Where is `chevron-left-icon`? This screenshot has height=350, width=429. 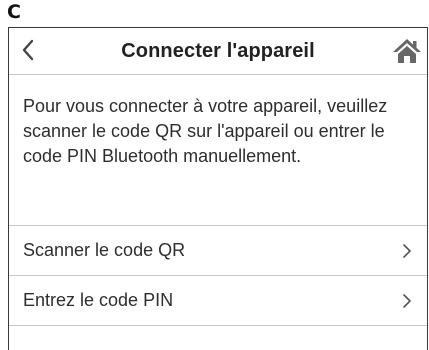 chevron-left-icon is located at coordinates (28, 50).